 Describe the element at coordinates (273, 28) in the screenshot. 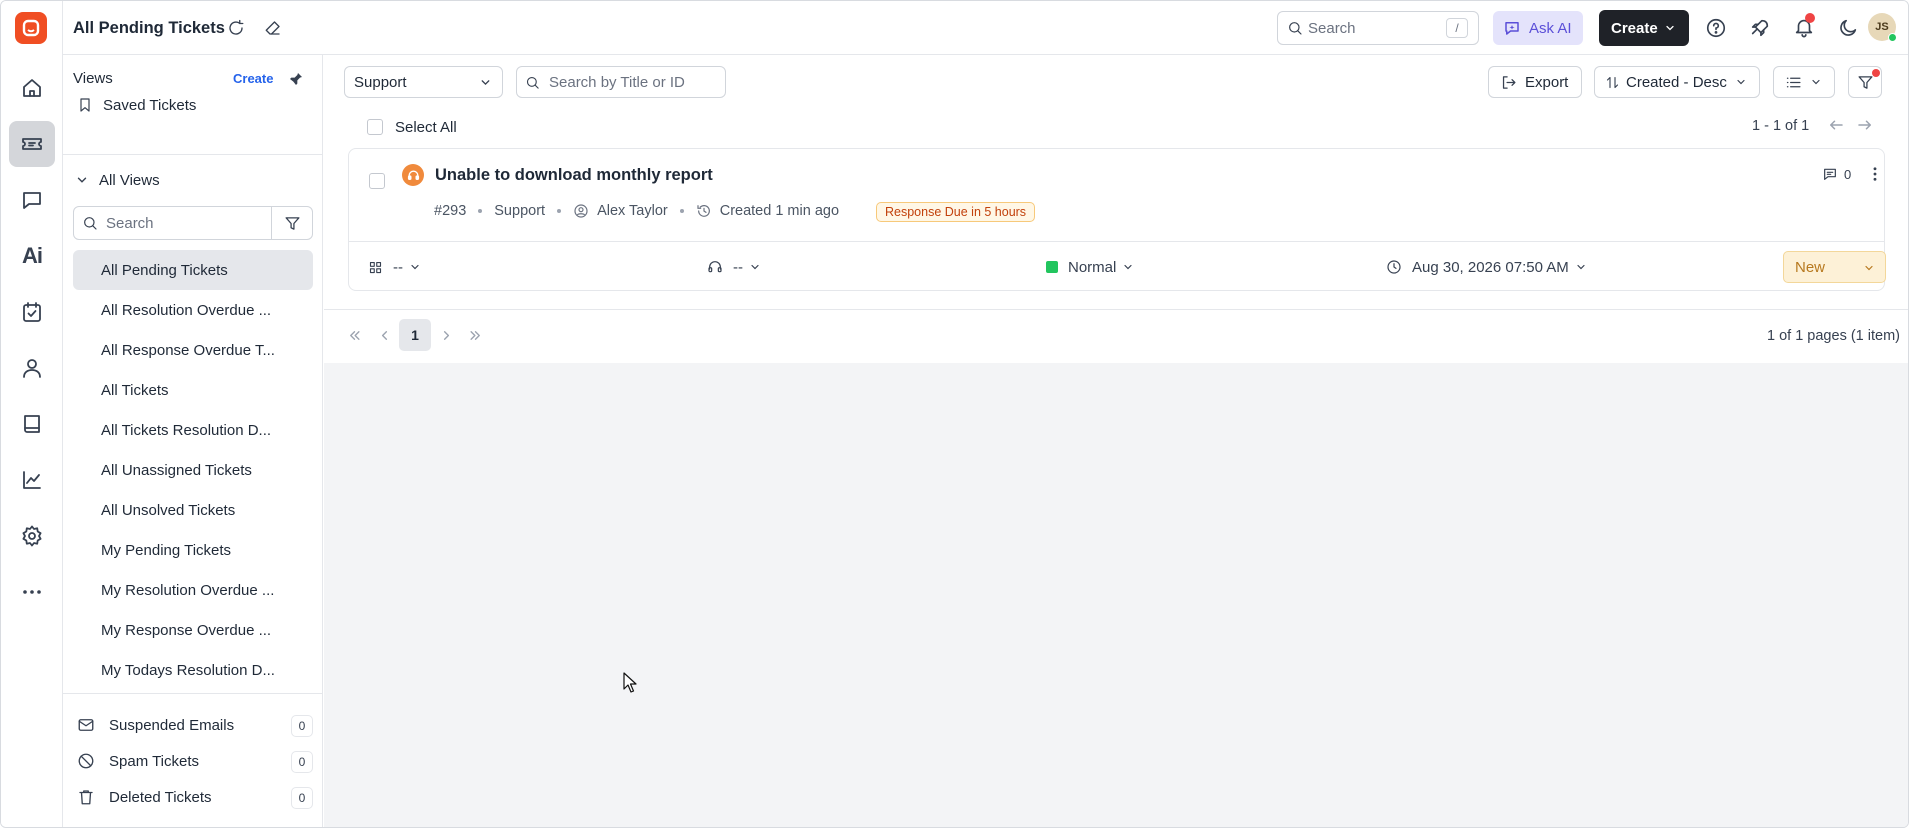

I see `eraser-icon` at that location.